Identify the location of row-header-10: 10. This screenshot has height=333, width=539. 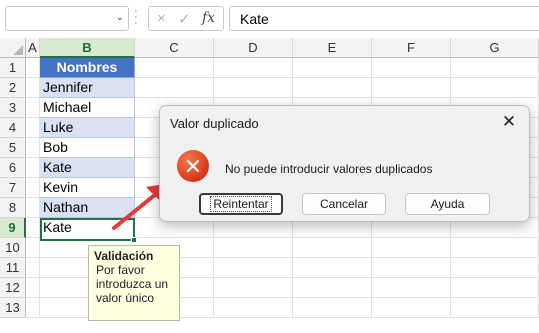
(13, 248).